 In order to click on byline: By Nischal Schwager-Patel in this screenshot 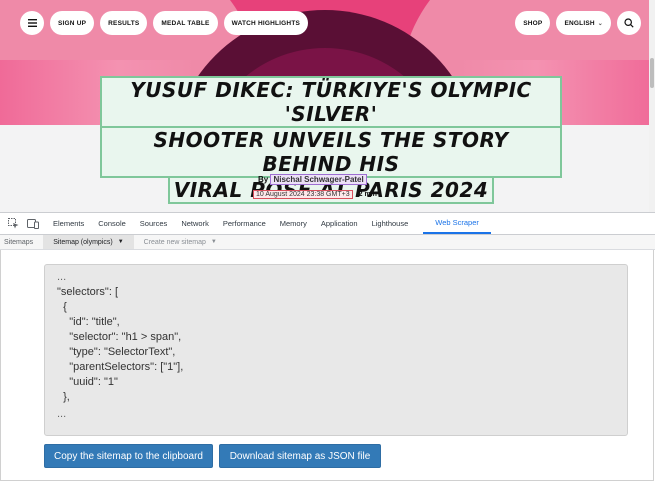, I will do `click(312, 179)`.